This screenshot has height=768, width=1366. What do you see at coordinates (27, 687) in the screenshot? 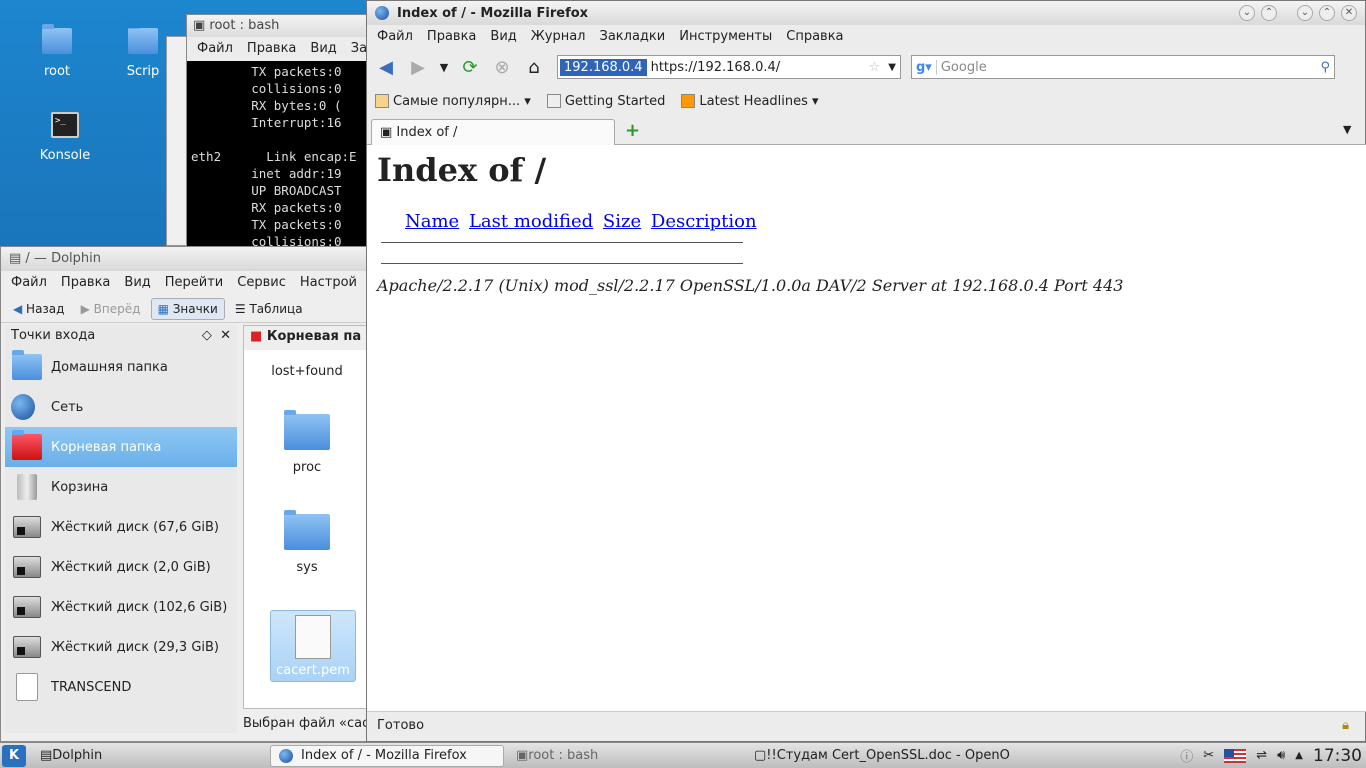
I see `usb-drive-icon` at bounding box center [27, 687].